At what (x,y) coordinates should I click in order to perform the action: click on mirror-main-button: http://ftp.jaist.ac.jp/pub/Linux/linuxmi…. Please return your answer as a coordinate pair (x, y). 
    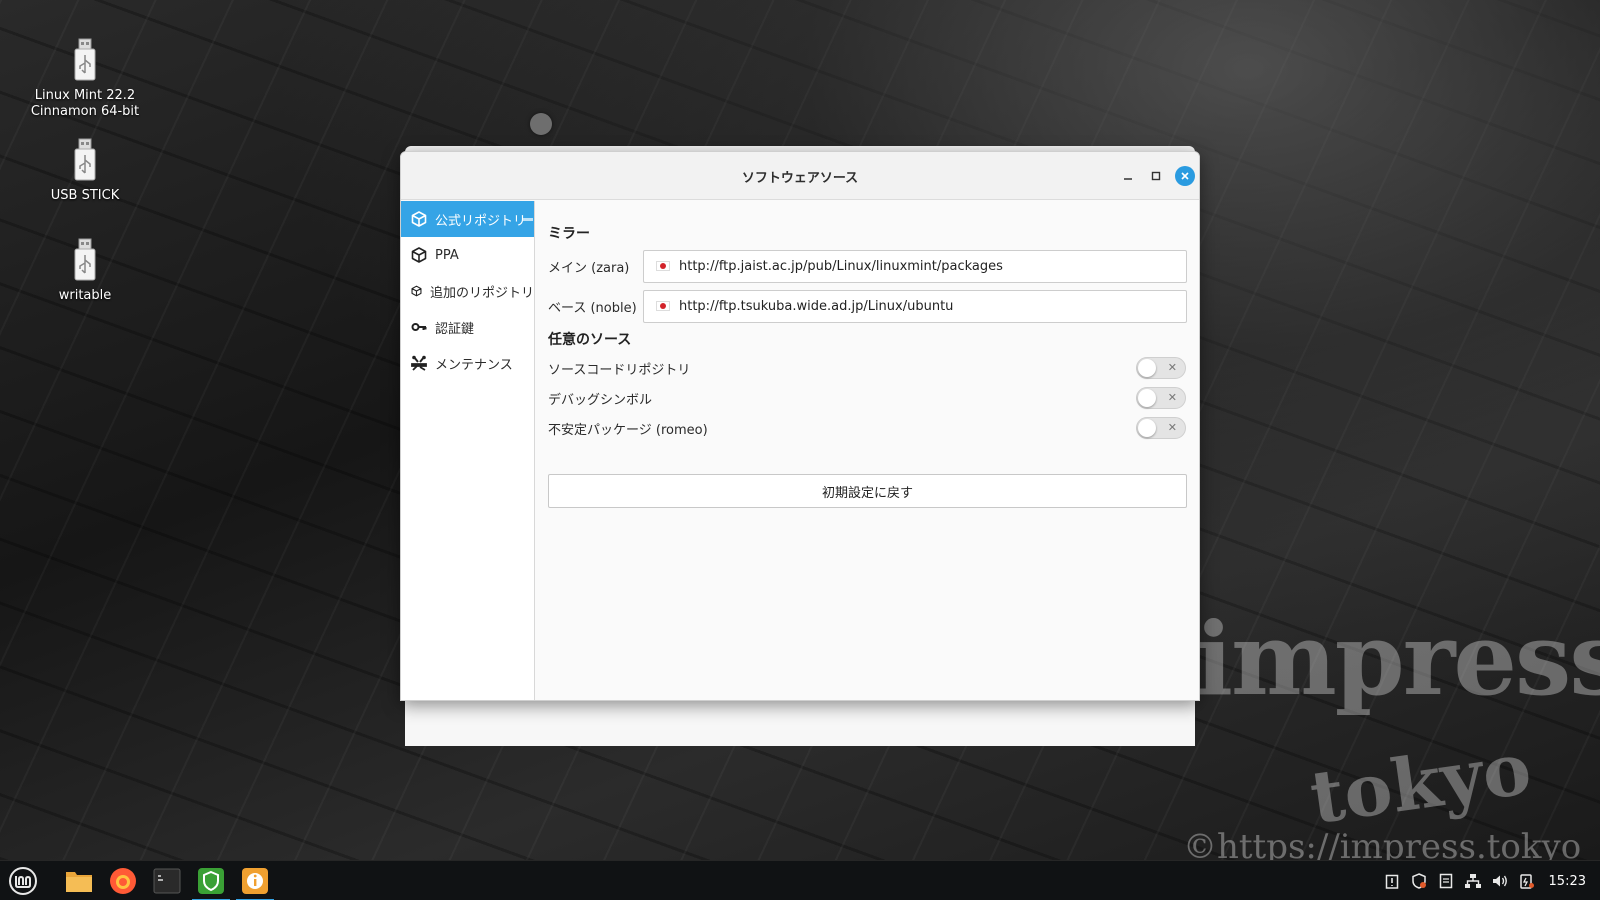
    Looking at the image, I should click on (915, 266).